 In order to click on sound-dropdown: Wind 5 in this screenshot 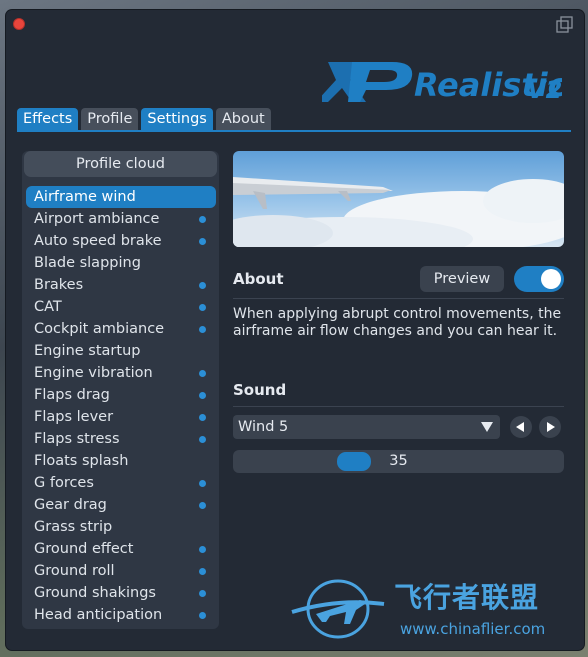, I will do `click(366, 427)`.